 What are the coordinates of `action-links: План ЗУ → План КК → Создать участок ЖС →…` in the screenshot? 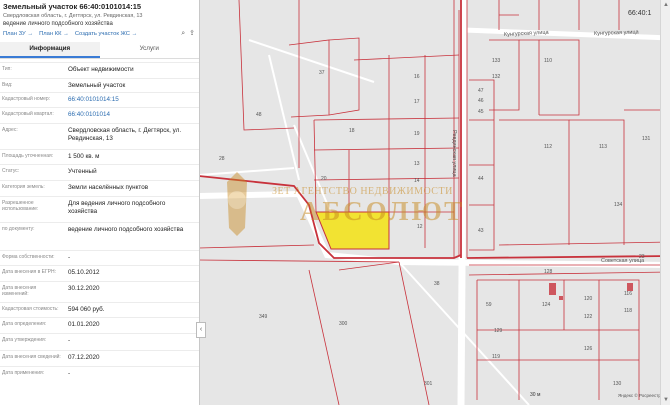 It's located at (99, 34).